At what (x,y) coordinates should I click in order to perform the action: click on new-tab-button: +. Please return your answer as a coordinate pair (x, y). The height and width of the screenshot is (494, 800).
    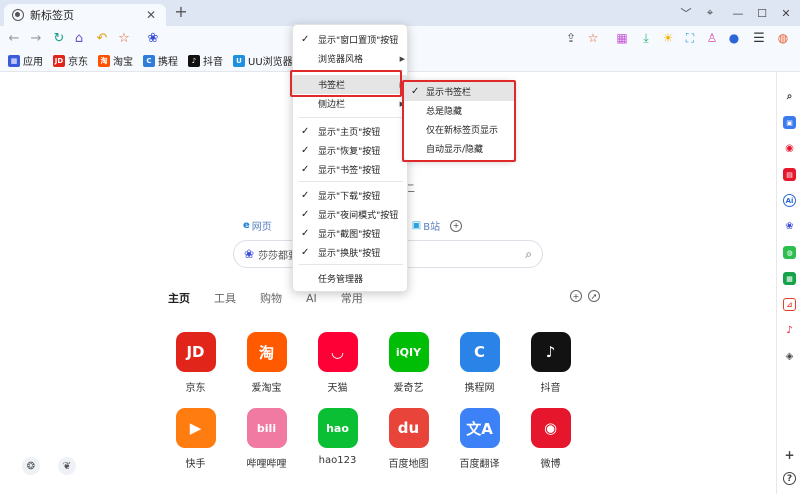
    Looking at the image, I should click on (181, 12).